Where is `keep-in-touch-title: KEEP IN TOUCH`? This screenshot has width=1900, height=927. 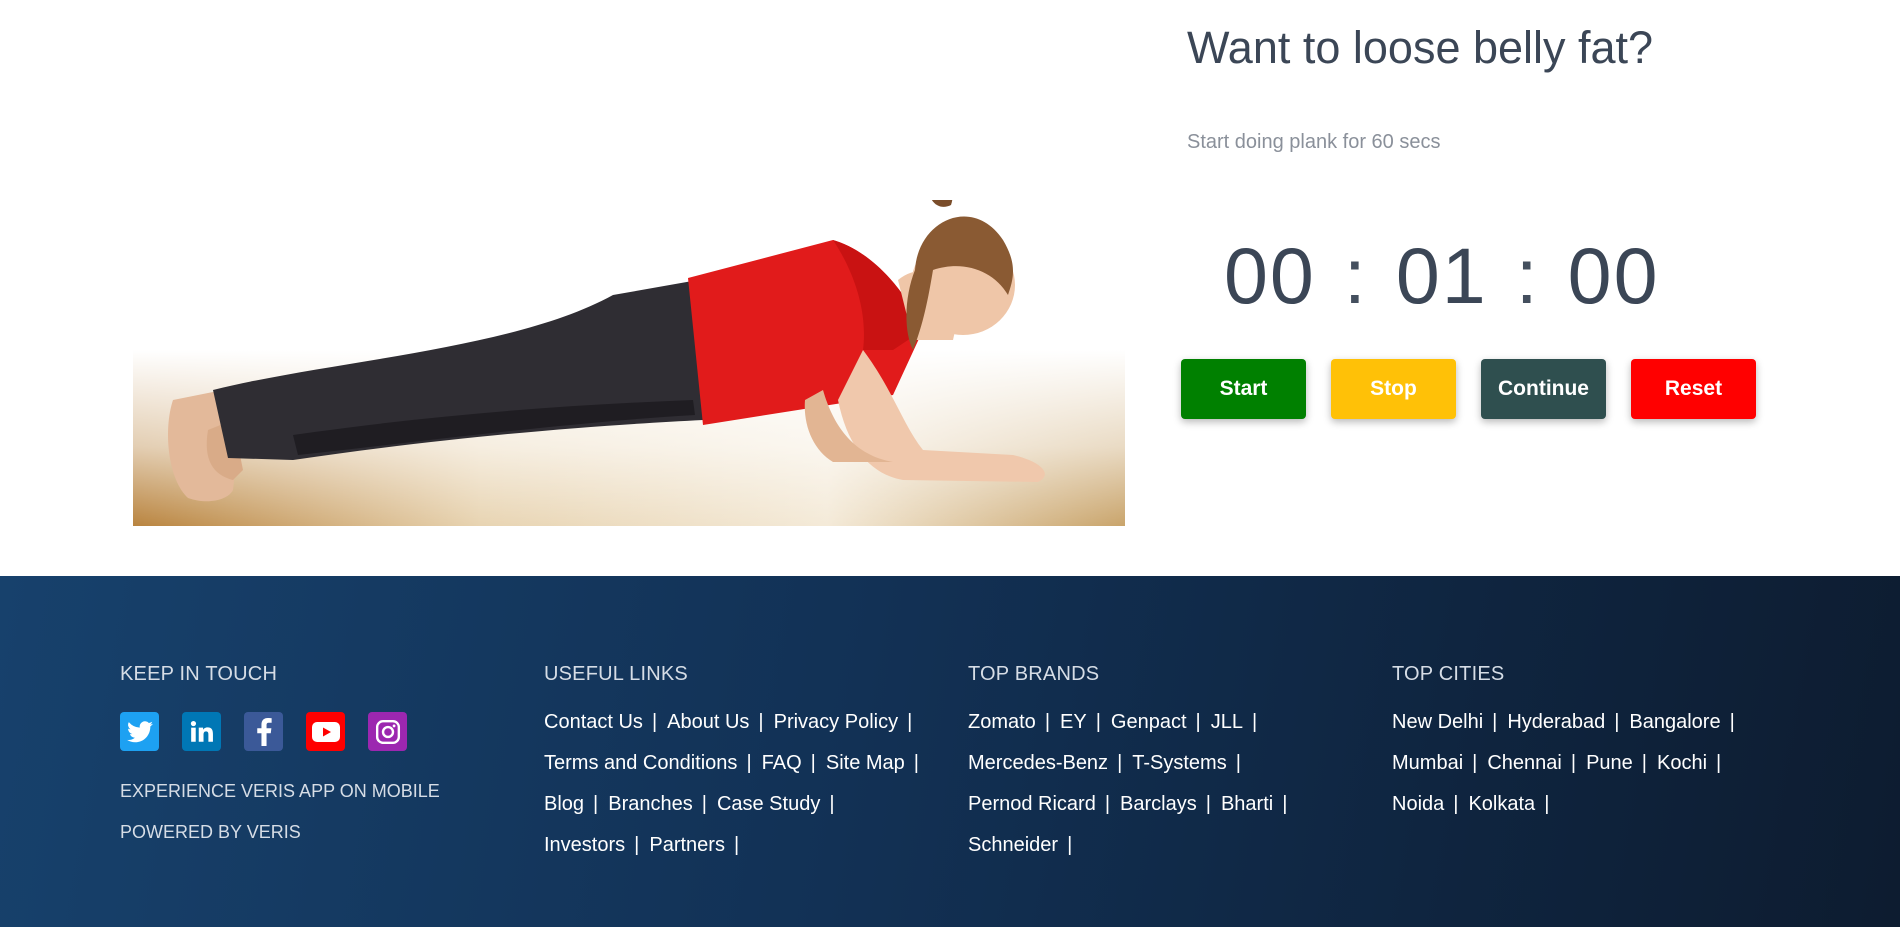
keep-in-touch-title: KEEP IN TOUCH is located at coordinates (199, 674).